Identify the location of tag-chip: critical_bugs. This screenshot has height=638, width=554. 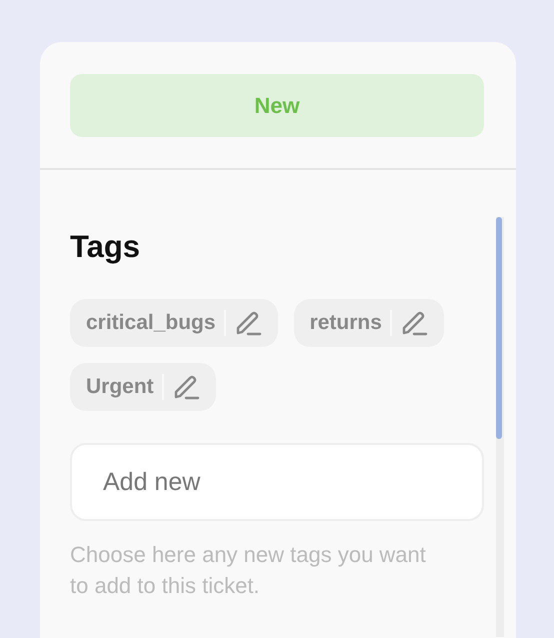
(174, 323).